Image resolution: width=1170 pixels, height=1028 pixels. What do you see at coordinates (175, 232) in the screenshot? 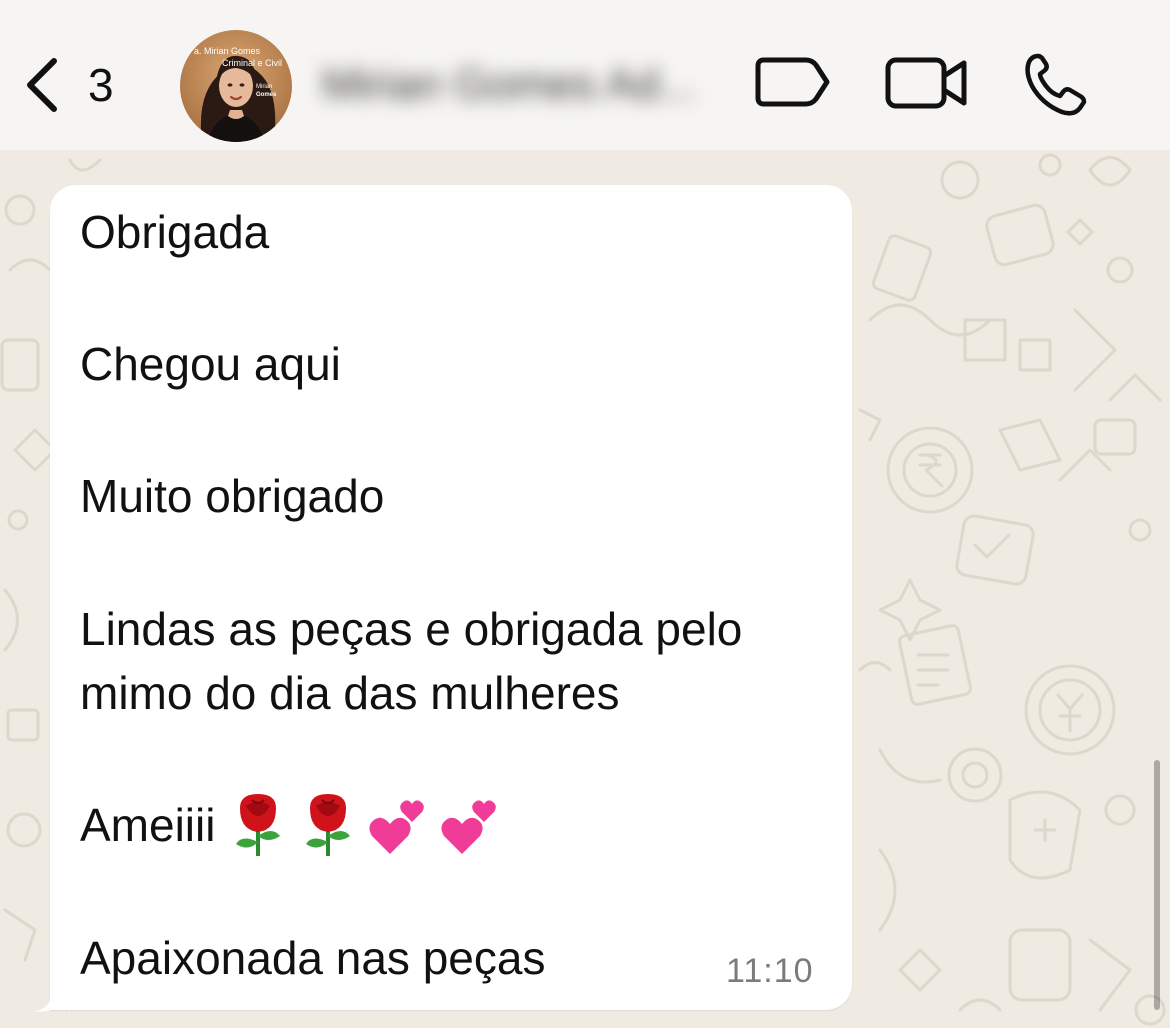
I see `message-text: Obrigada` at bounding box center [175, 232].